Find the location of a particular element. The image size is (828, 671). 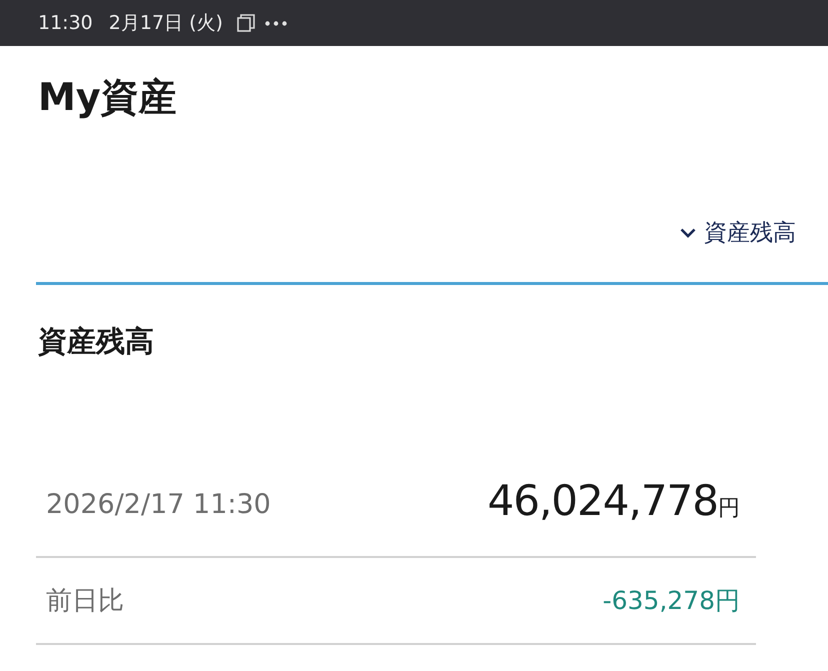

more-icon is located at coordinates (275, 23).